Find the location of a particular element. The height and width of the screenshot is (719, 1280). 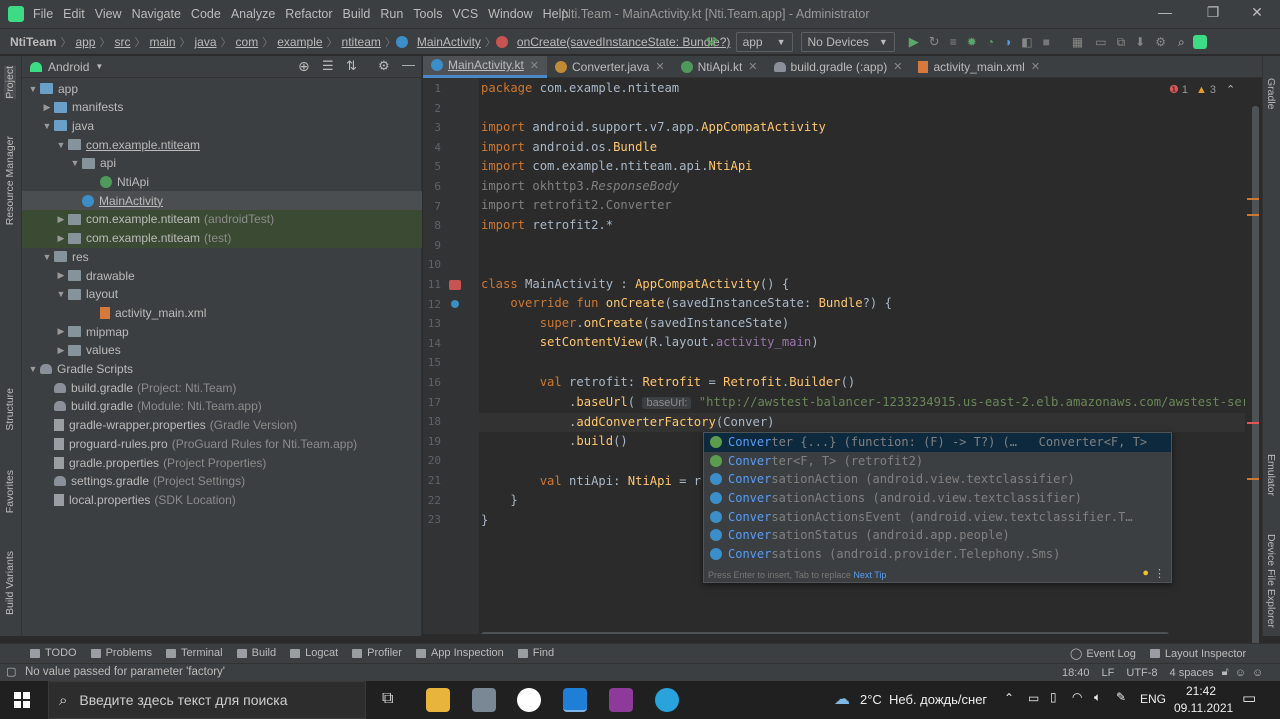

menu-view: View is located at coordinates (108, 14).